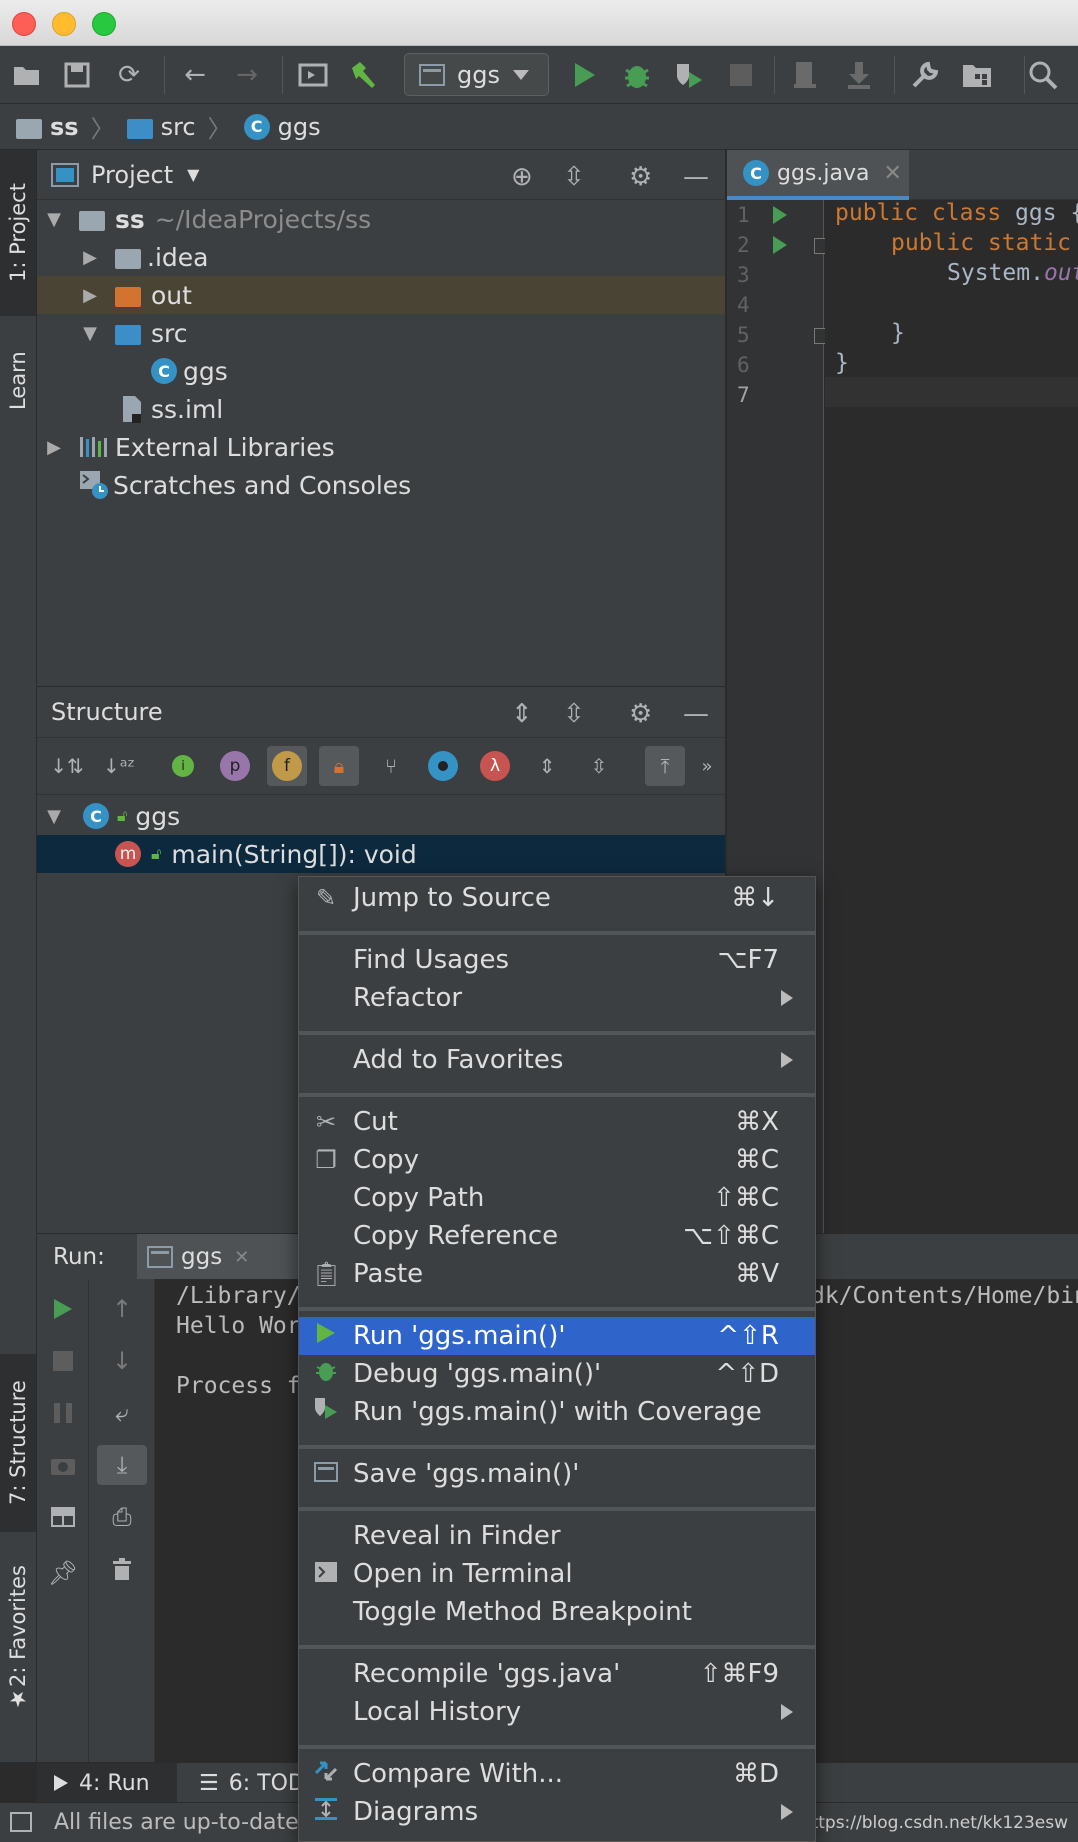 The image size is (1078, 1842). I want to click on tree-item-ss-iml: ss.iml, so click(381, 409).